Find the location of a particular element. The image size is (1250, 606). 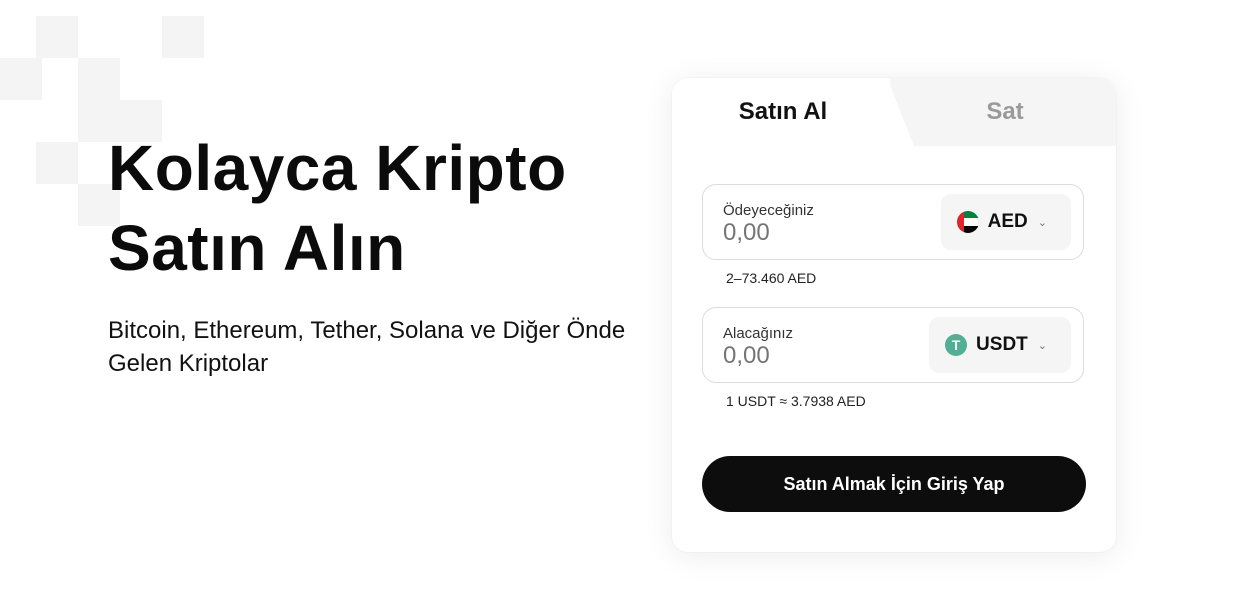

hero-title-line1: Kolayca Kripto is located at coordinates (337, 168).